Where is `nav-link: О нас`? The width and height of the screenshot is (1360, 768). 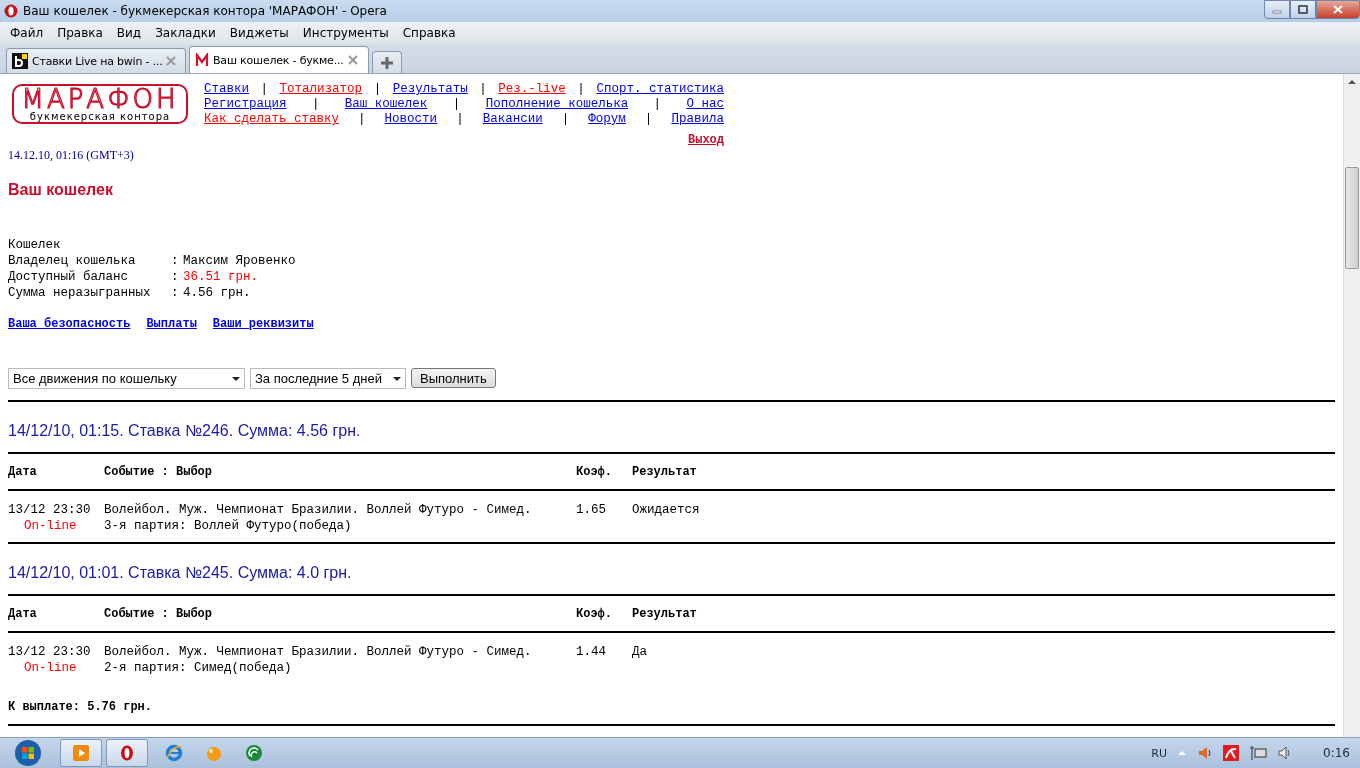 nav-link: О нас is located at coordinates (705, 104).